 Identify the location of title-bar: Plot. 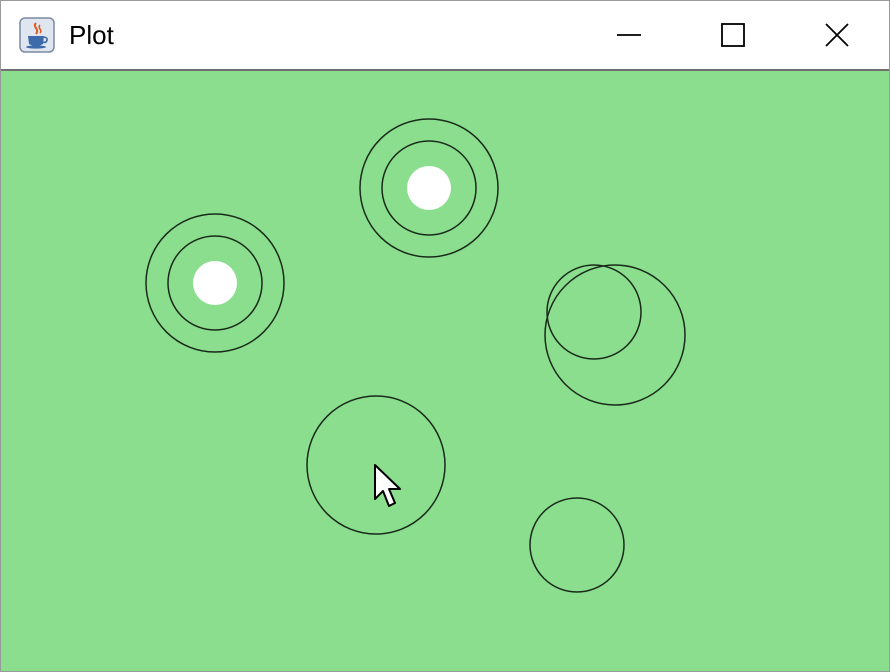
(445, 35).